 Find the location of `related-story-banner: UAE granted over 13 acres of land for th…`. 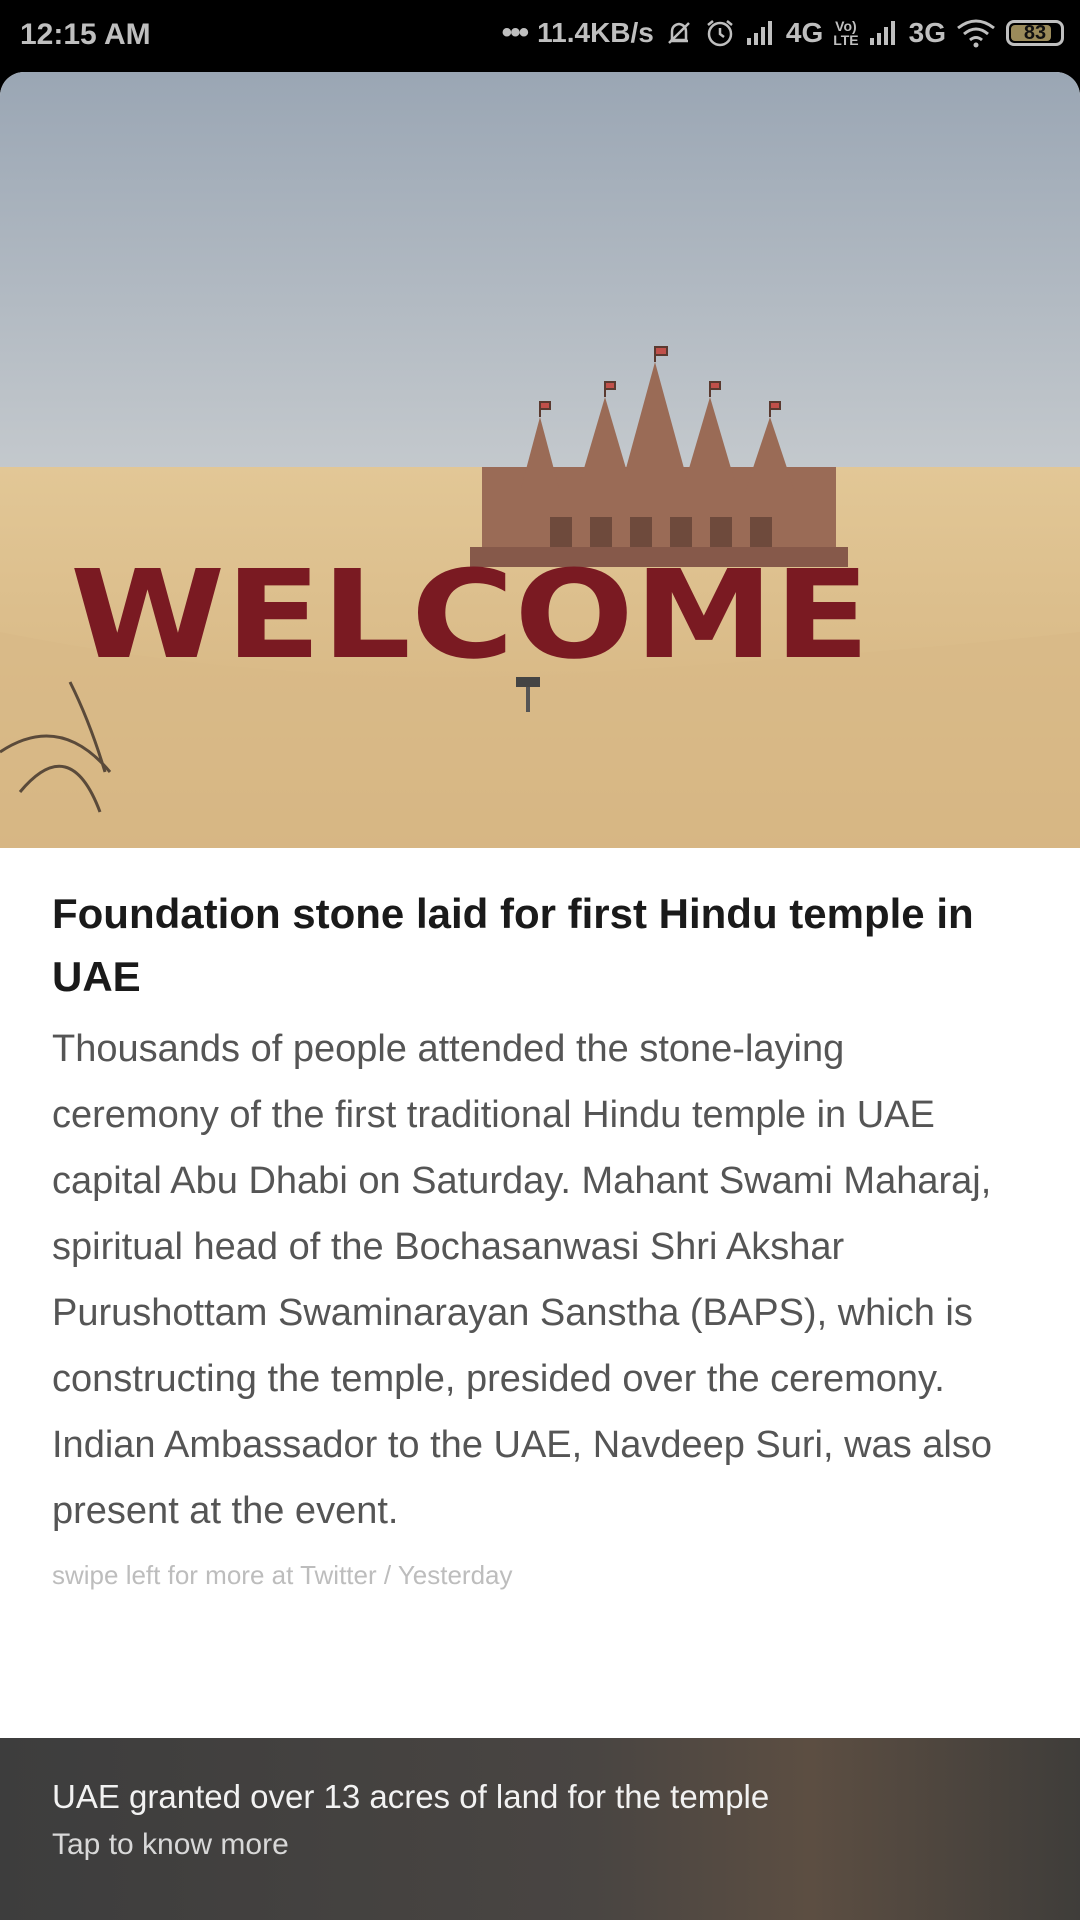

related-story-banner: UAE granted over 13 acres of land for th… is located at coordinates (540, 1829).